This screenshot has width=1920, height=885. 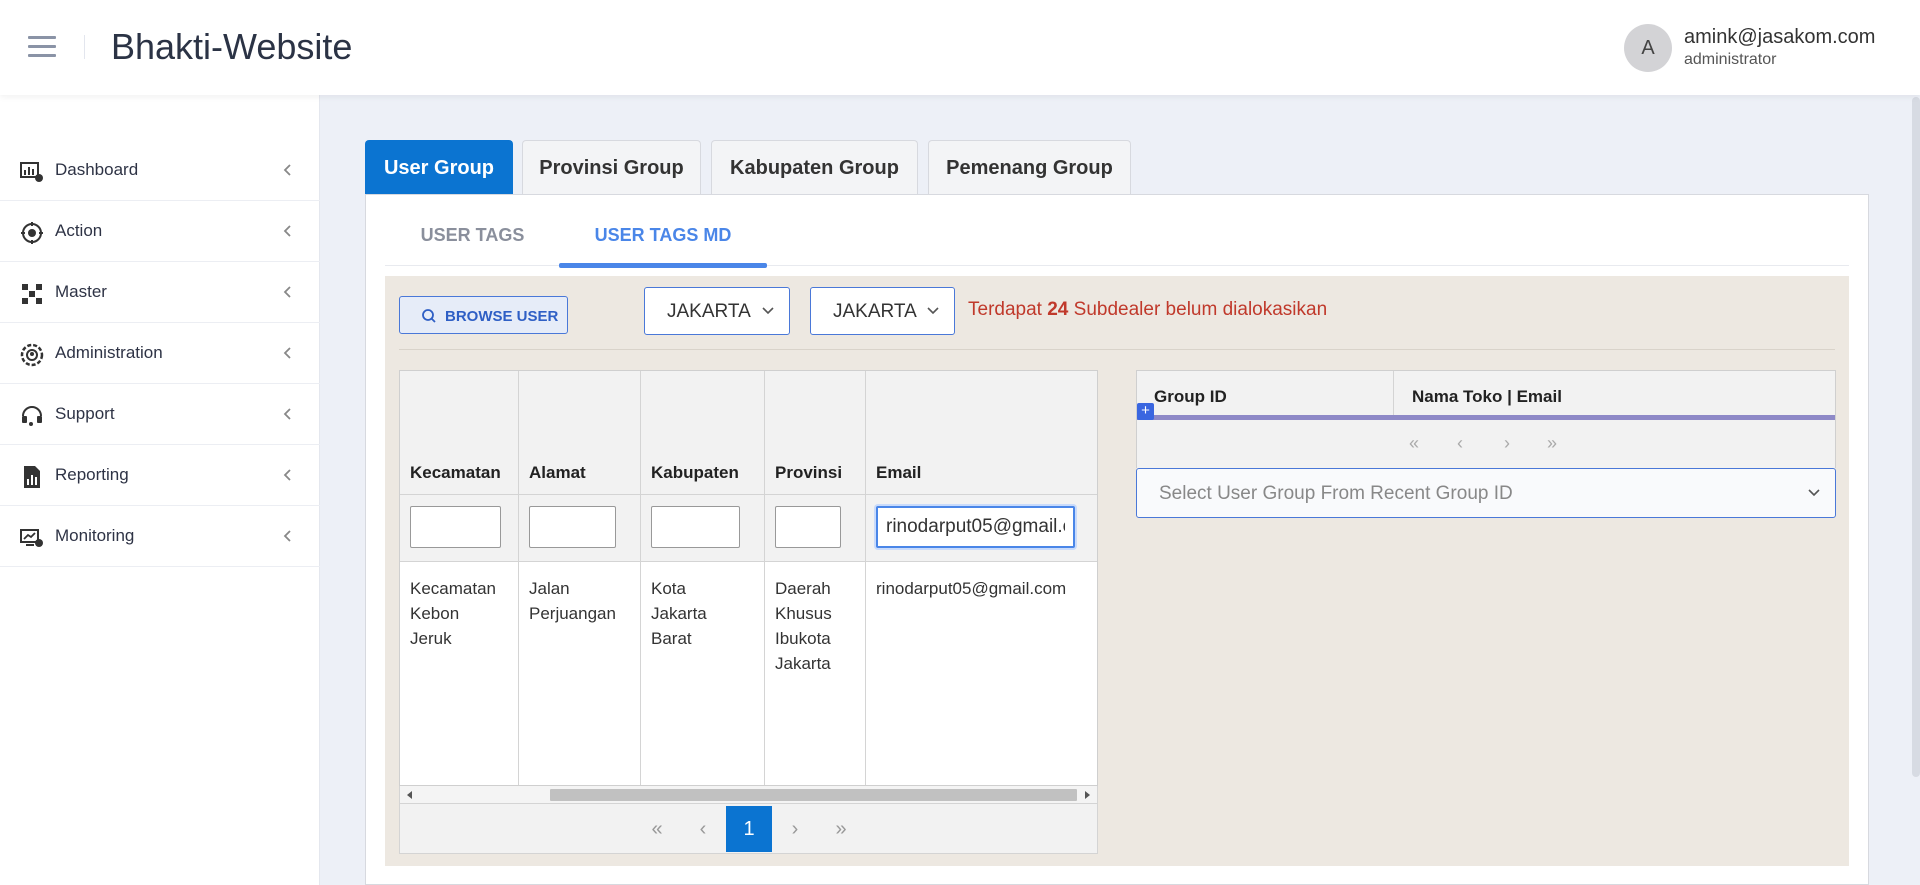 I want to click on city-select-value: JAKARTA, so click(x=875, y=311).